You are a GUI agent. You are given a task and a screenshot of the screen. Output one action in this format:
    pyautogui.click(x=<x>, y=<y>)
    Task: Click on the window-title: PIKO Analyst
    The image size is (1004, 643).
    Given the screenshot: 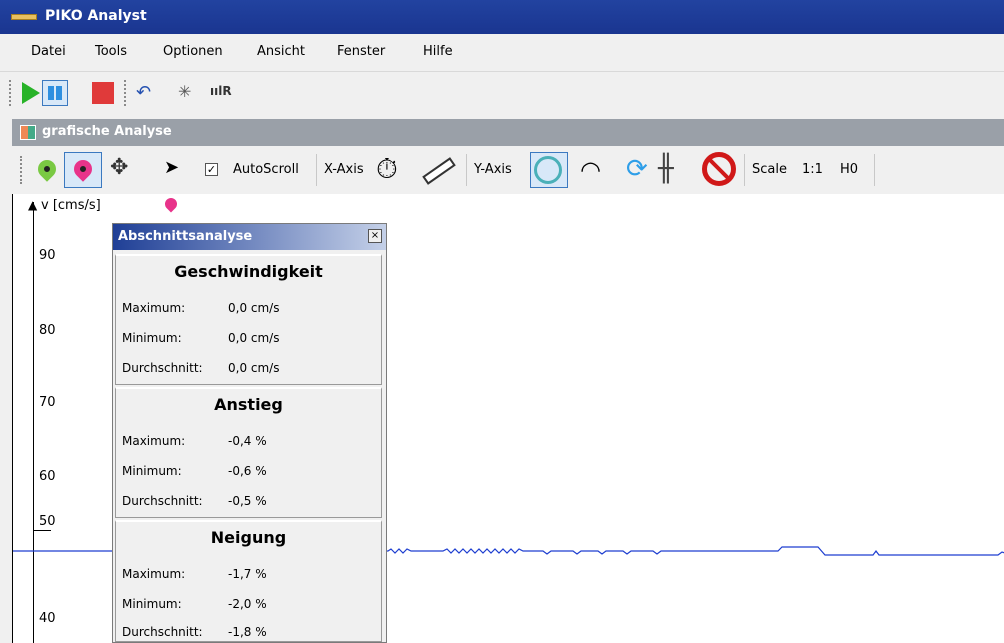 What is the action you would take?
    pyautogui.click(x=96, y=16)
    